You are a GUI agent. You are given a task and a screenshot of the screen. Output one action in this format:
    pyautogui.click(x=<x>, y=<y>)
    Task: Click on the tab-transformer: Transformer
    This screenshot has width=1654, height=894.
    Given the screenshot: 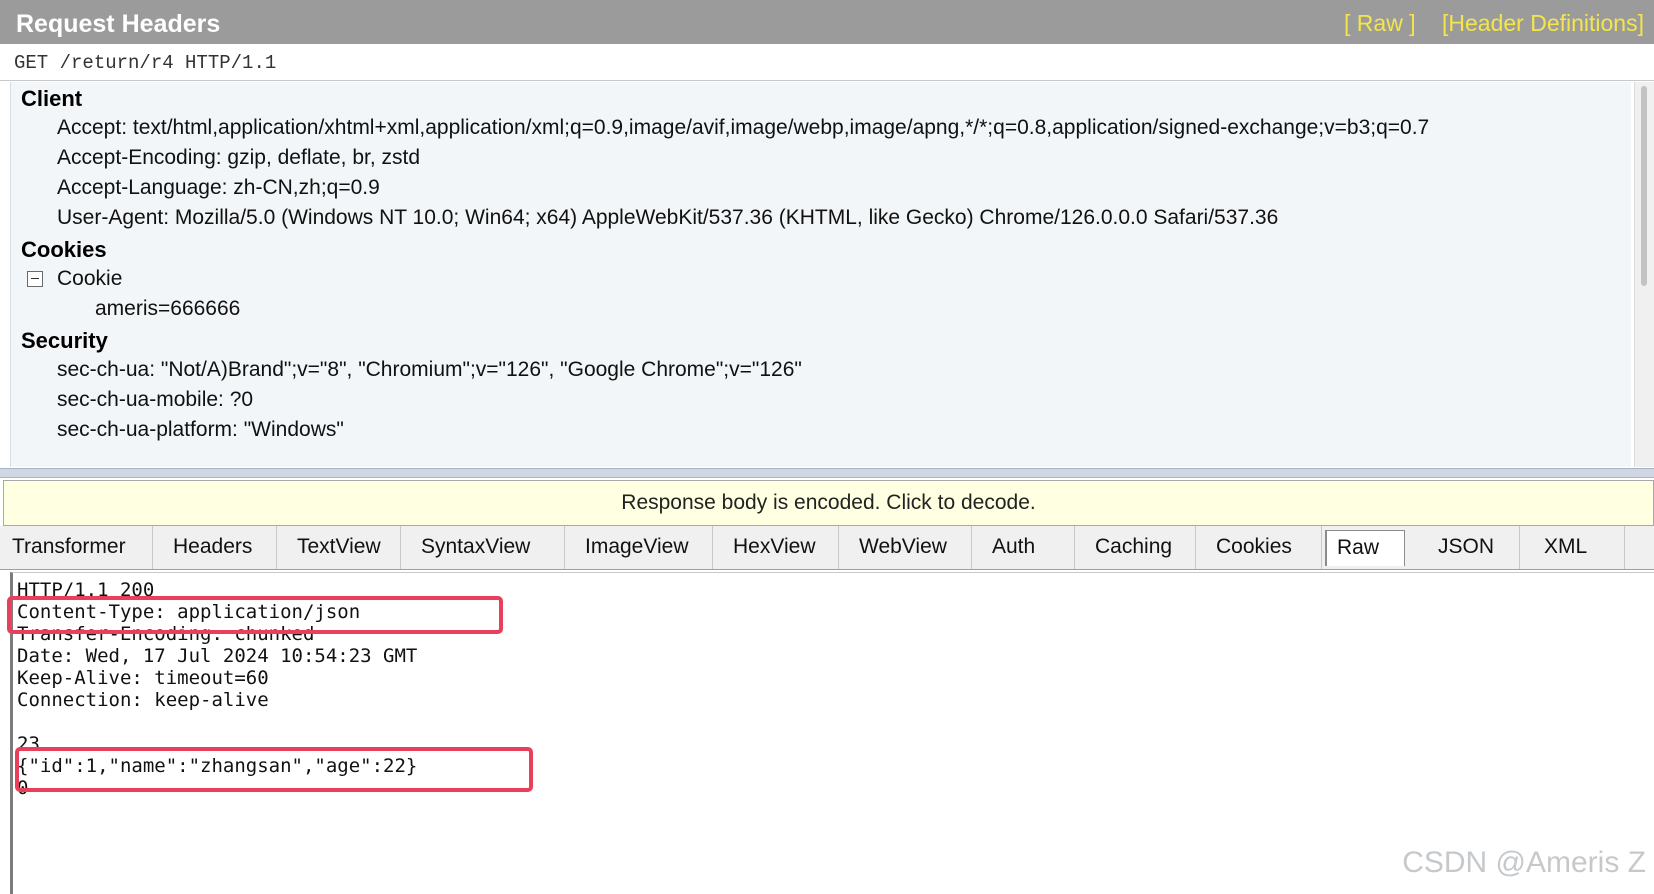 What is the action you would take?
    pyautogui.click(x=76, y=547)
    